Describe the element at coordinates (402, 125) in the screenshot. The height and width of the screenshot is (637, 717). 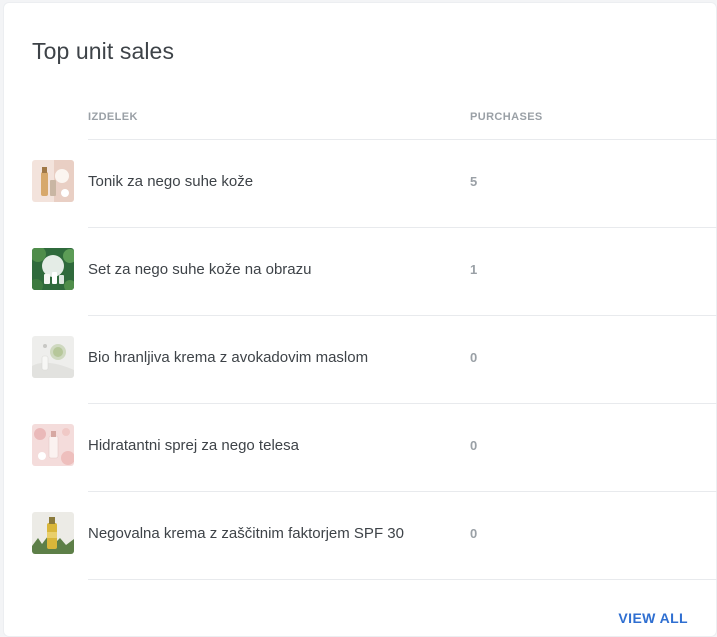
I see `table-header: IZDELEK PURCHASES` at that location.